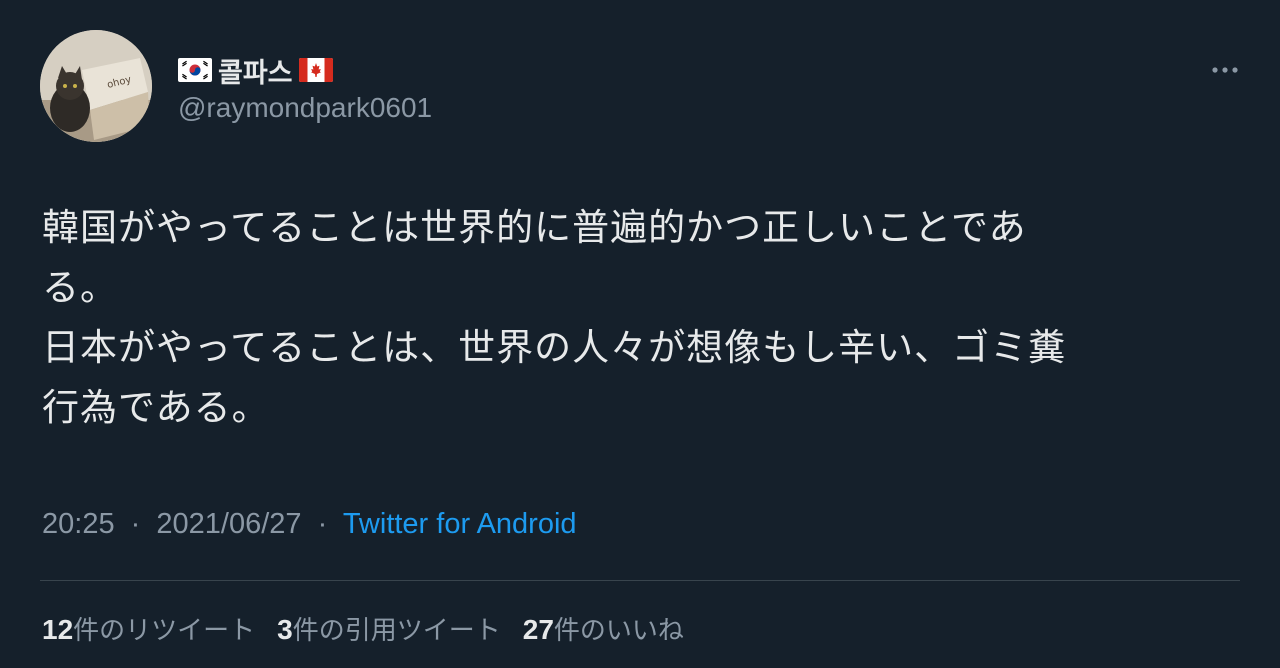  What do you see at coordinates (315, 70) in the screenshot?
I see `ca-flag-icon` at bounding box center [315, 70].